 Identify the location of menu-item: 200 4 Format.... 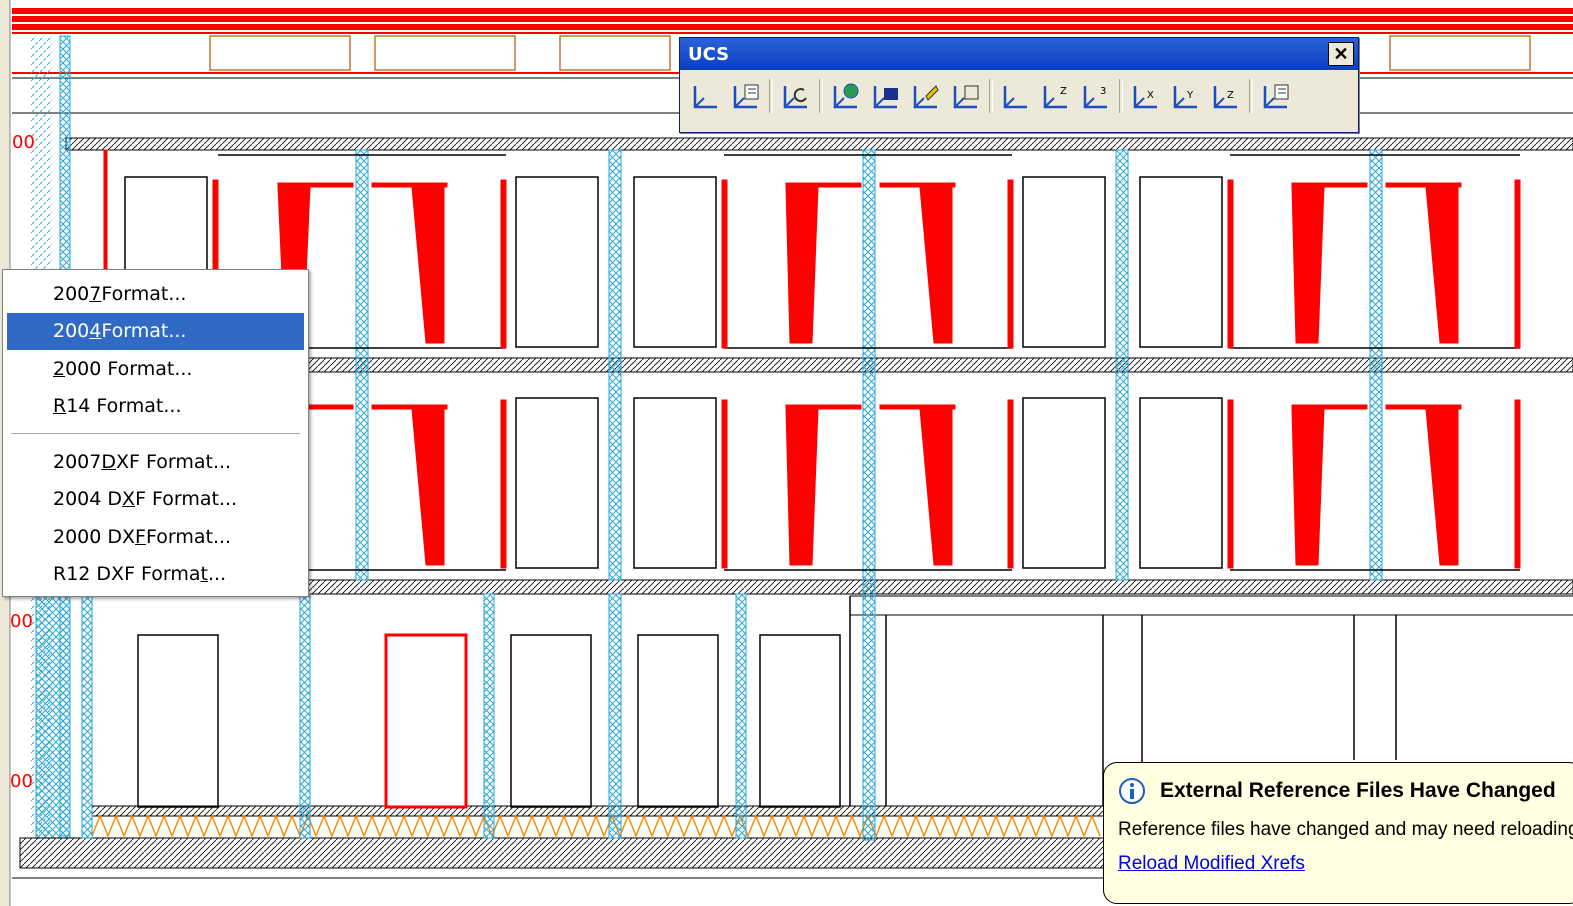
(155, 331).